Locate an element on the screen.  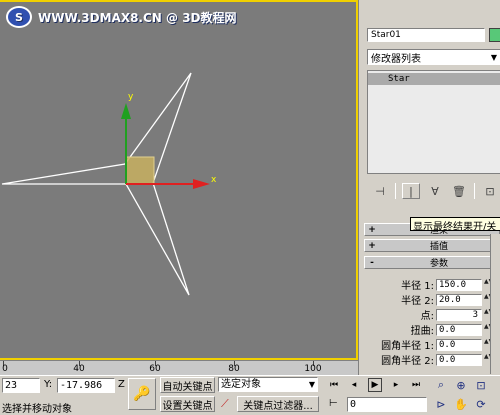
stack-item-star: Star is located at coordinates (434, 79).